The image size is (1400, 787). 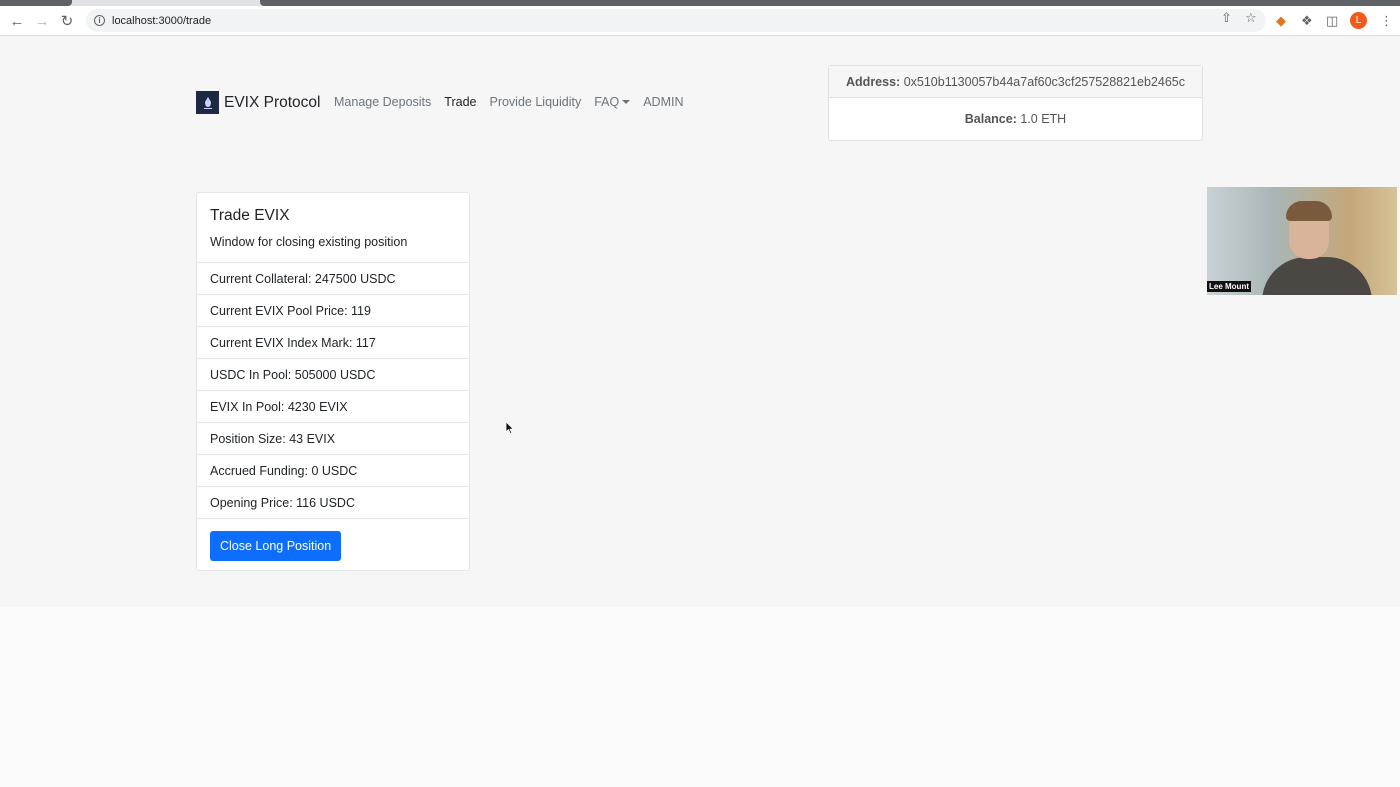 What do you see at coordinates (676, 20) in the screenshot?
I see `address-bar: i localhost:3000/trade` at bounding box center [676, 20].